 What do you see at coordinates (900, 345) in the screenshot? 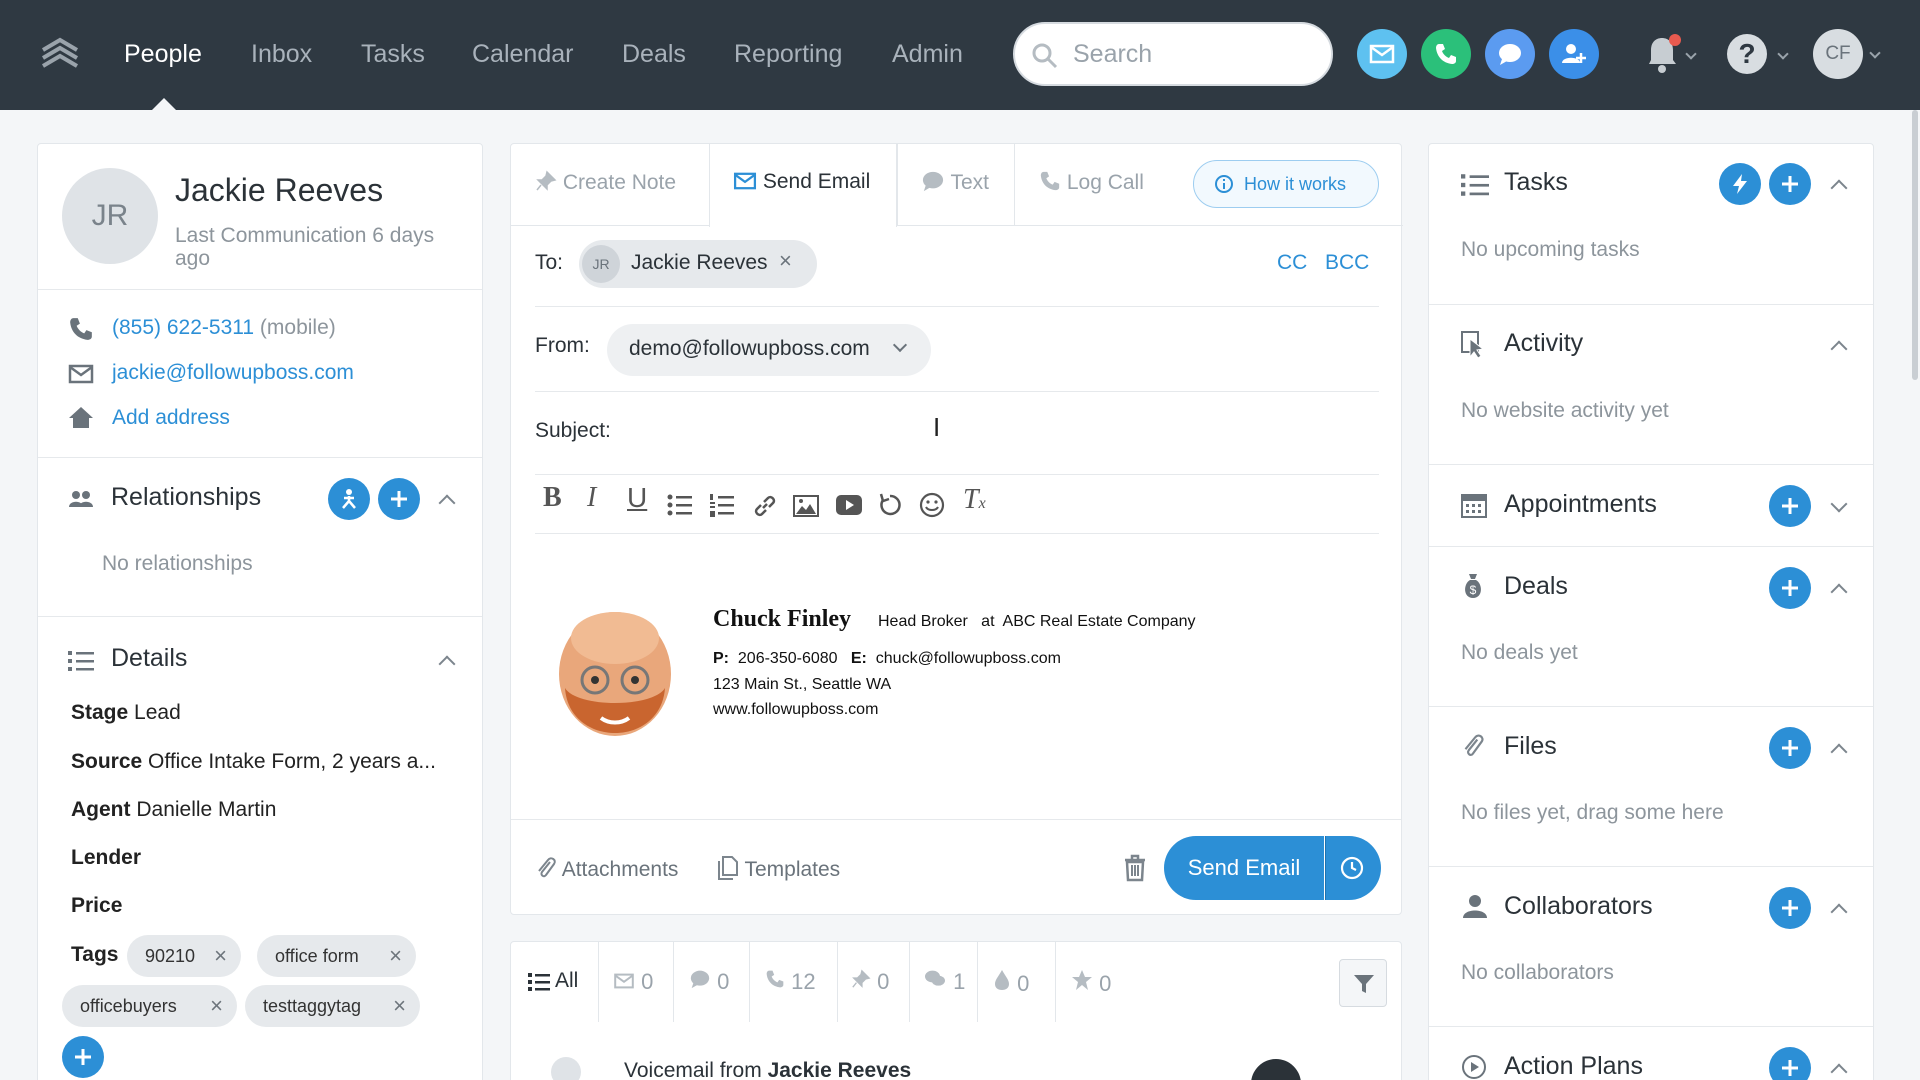
I see `chevron-down-icon` at bounding box center [900, 345].